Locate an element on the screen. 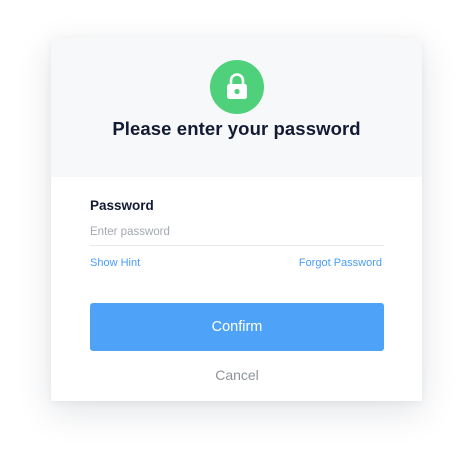  forgot-password-link: Forgot Password is located at coordinates (340, 263).